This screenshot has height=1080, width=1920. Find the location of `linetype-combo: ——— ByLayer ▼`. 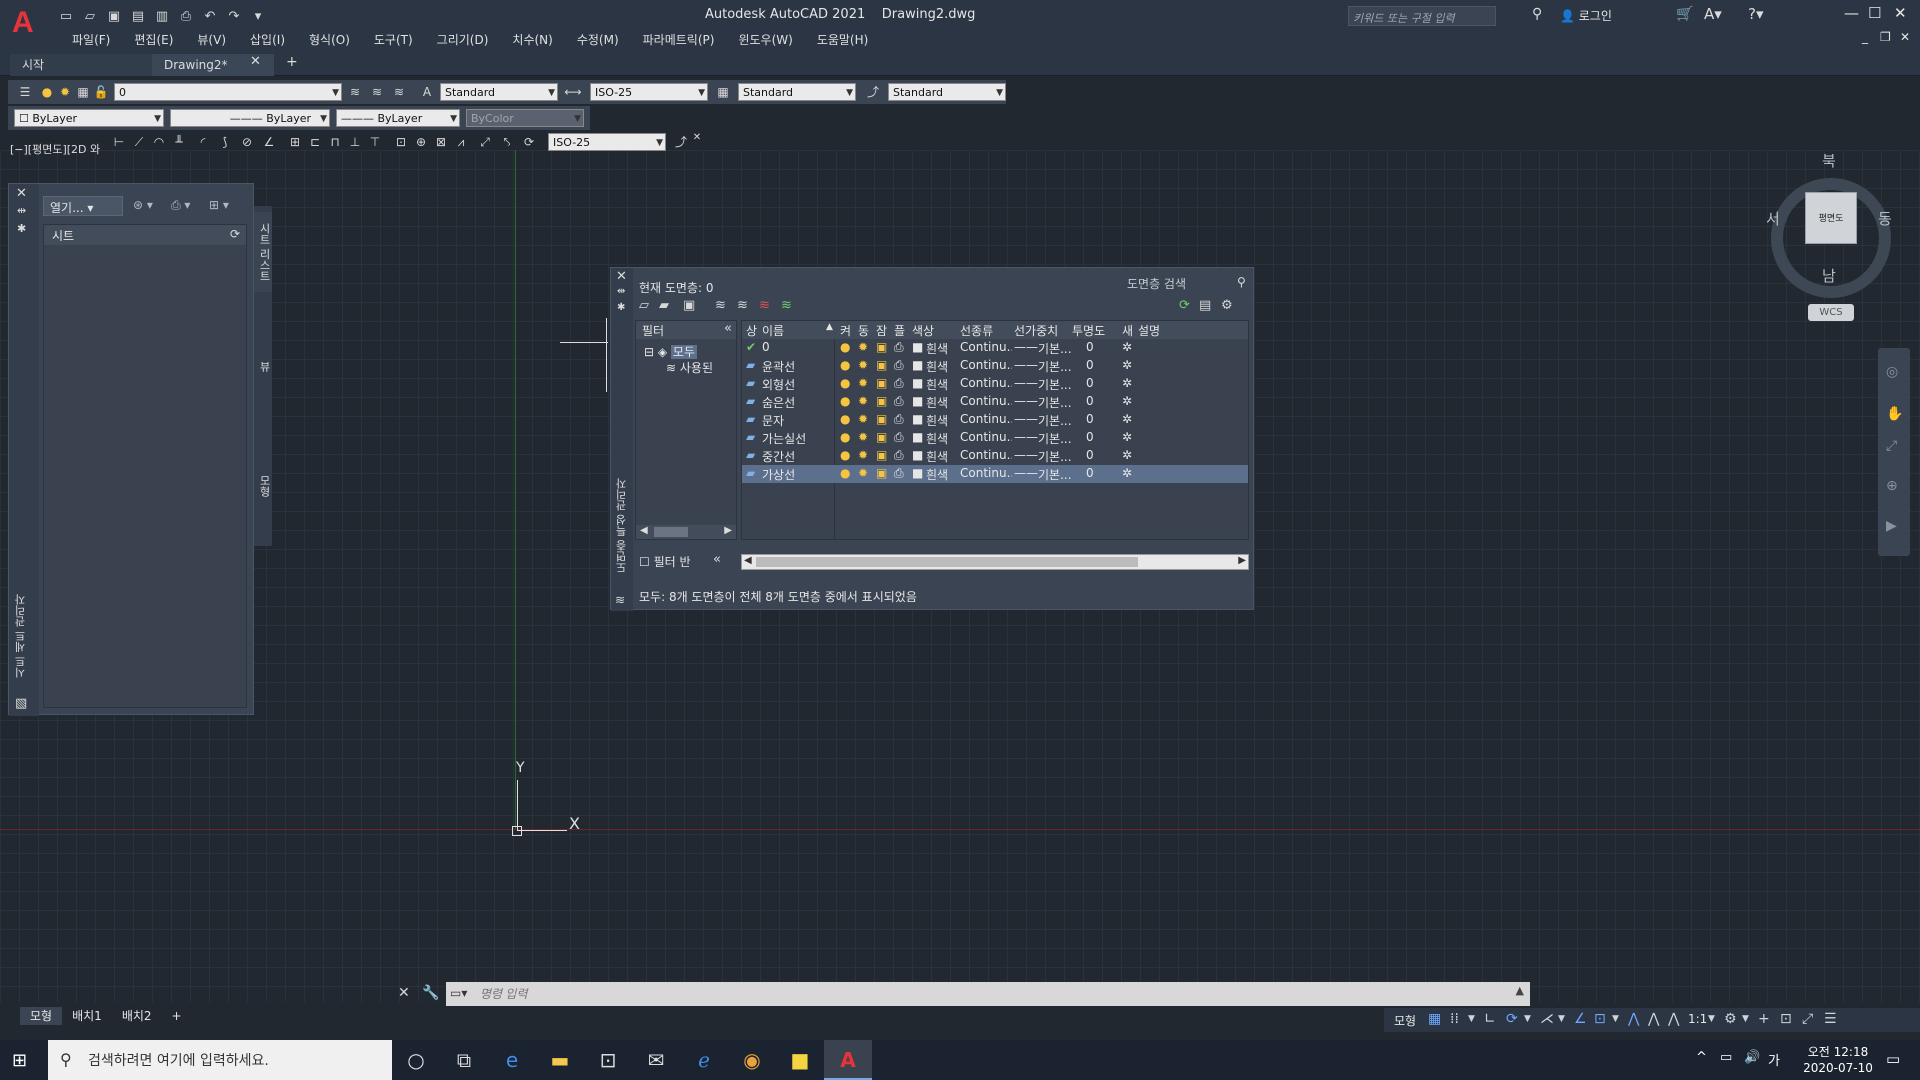

linetype-combo: ——— ByLayer ▼ is located at coordinates (250, 118).